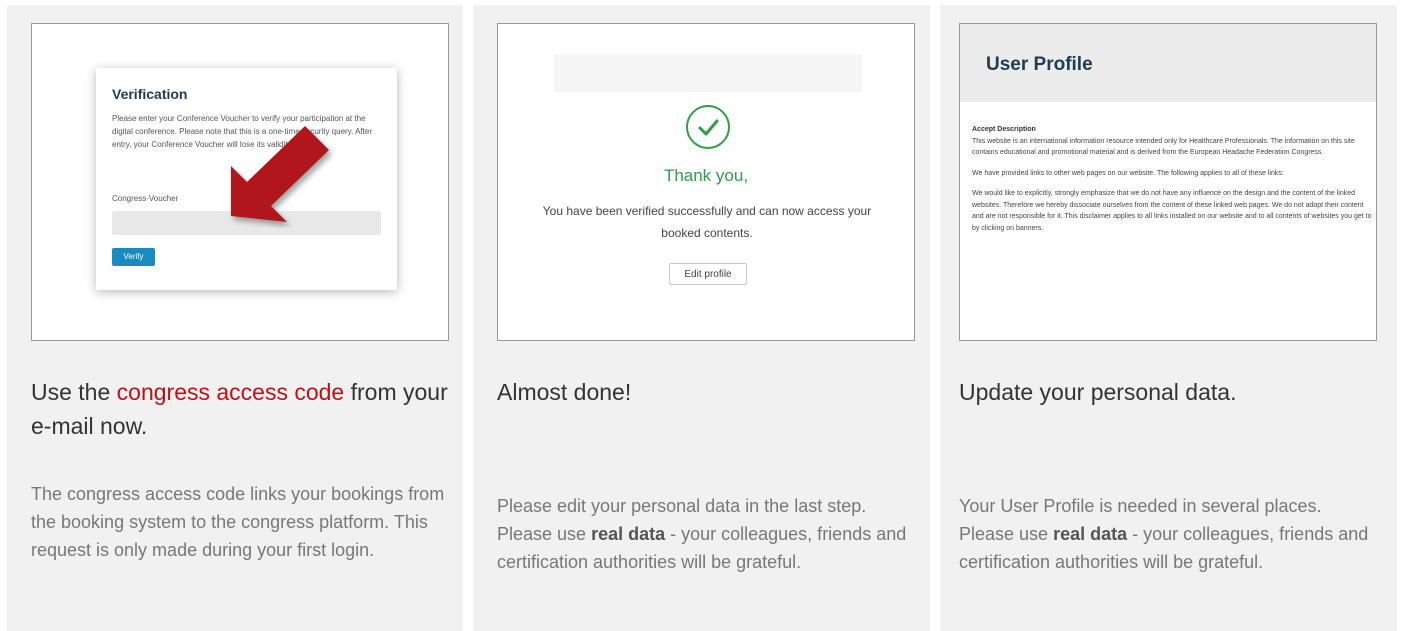 The height and width of the screenshot is (631, 1402). I want to click on verification-title: Verification, so click(150, 94).